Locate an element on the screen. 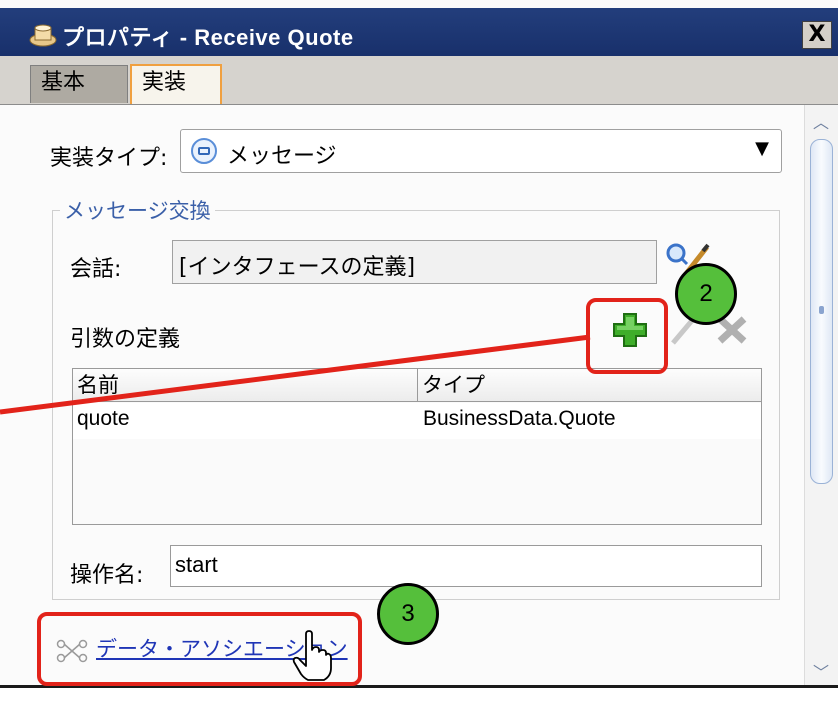  conversation-field: [インタフェースの定義] is located at coordinates (414, 262).